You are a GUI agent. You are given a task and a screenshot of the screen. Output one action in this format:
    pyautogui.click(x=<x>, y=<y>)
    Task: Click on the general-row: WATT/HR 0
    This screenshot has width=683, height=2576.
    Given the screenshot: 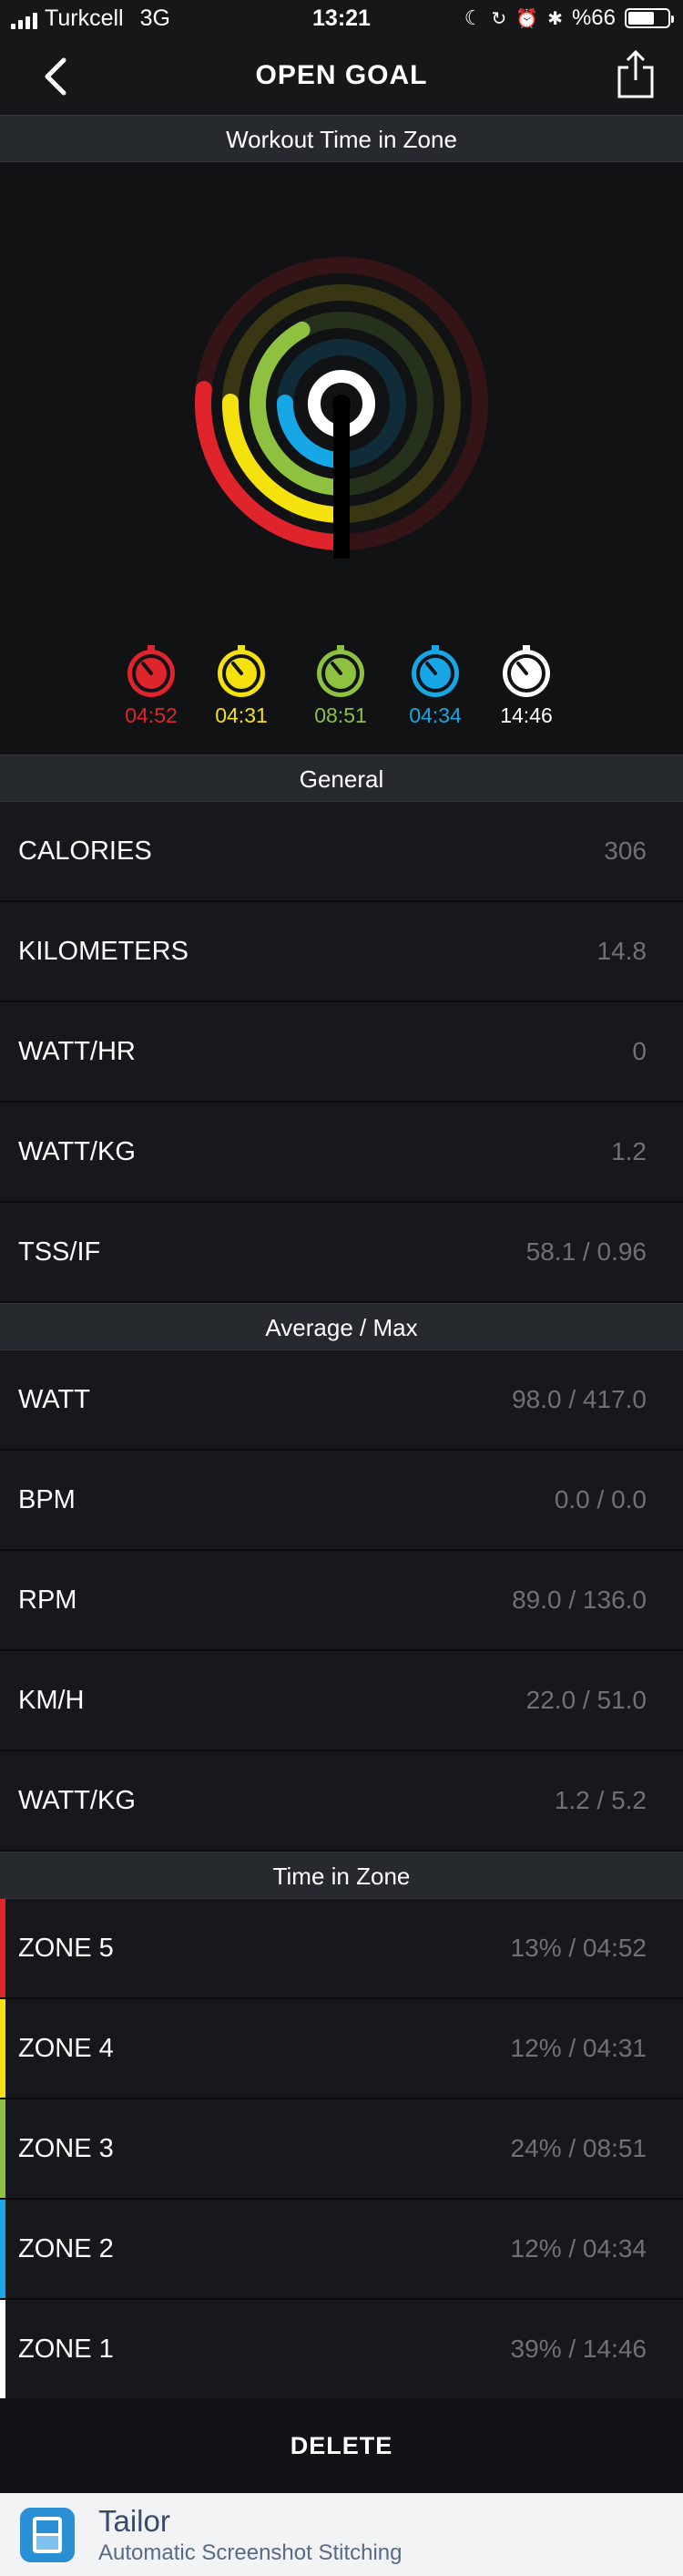 What is the action you would take?
    pyautogui.click(x=341, y=1053)
    